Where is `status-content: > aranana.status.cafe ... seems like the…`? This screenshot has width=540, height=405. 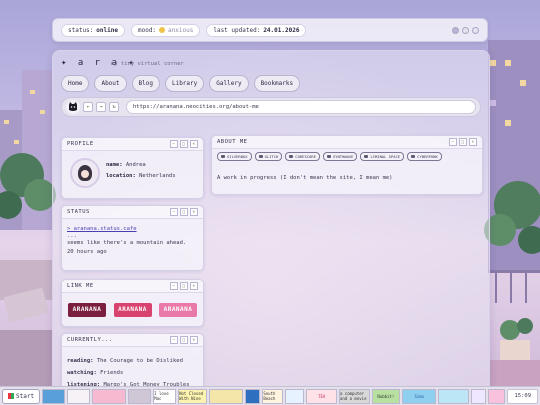
status-content: > aranana.status.cafe ... seems like the… is located at coordinates (132, 238).